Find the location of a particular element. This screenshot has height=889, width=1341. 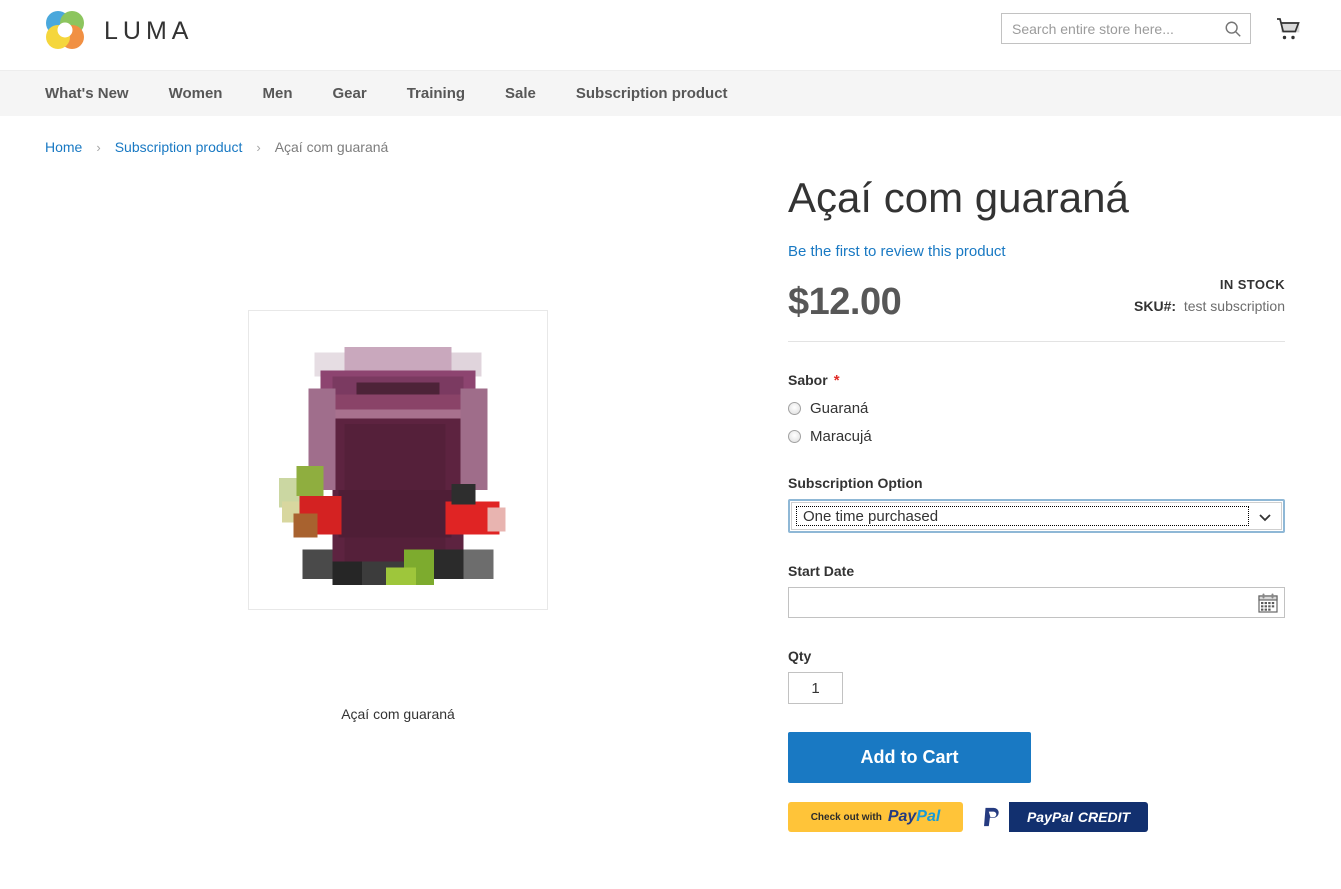

nav-item-gear: Gear is located at coordinates (349, 94).